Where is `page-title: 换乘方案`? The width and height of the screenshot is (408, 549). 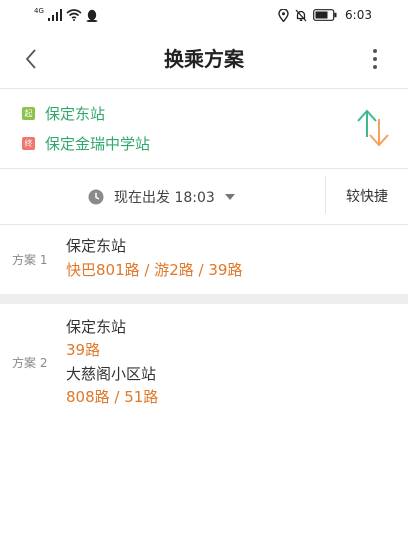 page-title: 换乘方案 is located at coordinates (204, 59).